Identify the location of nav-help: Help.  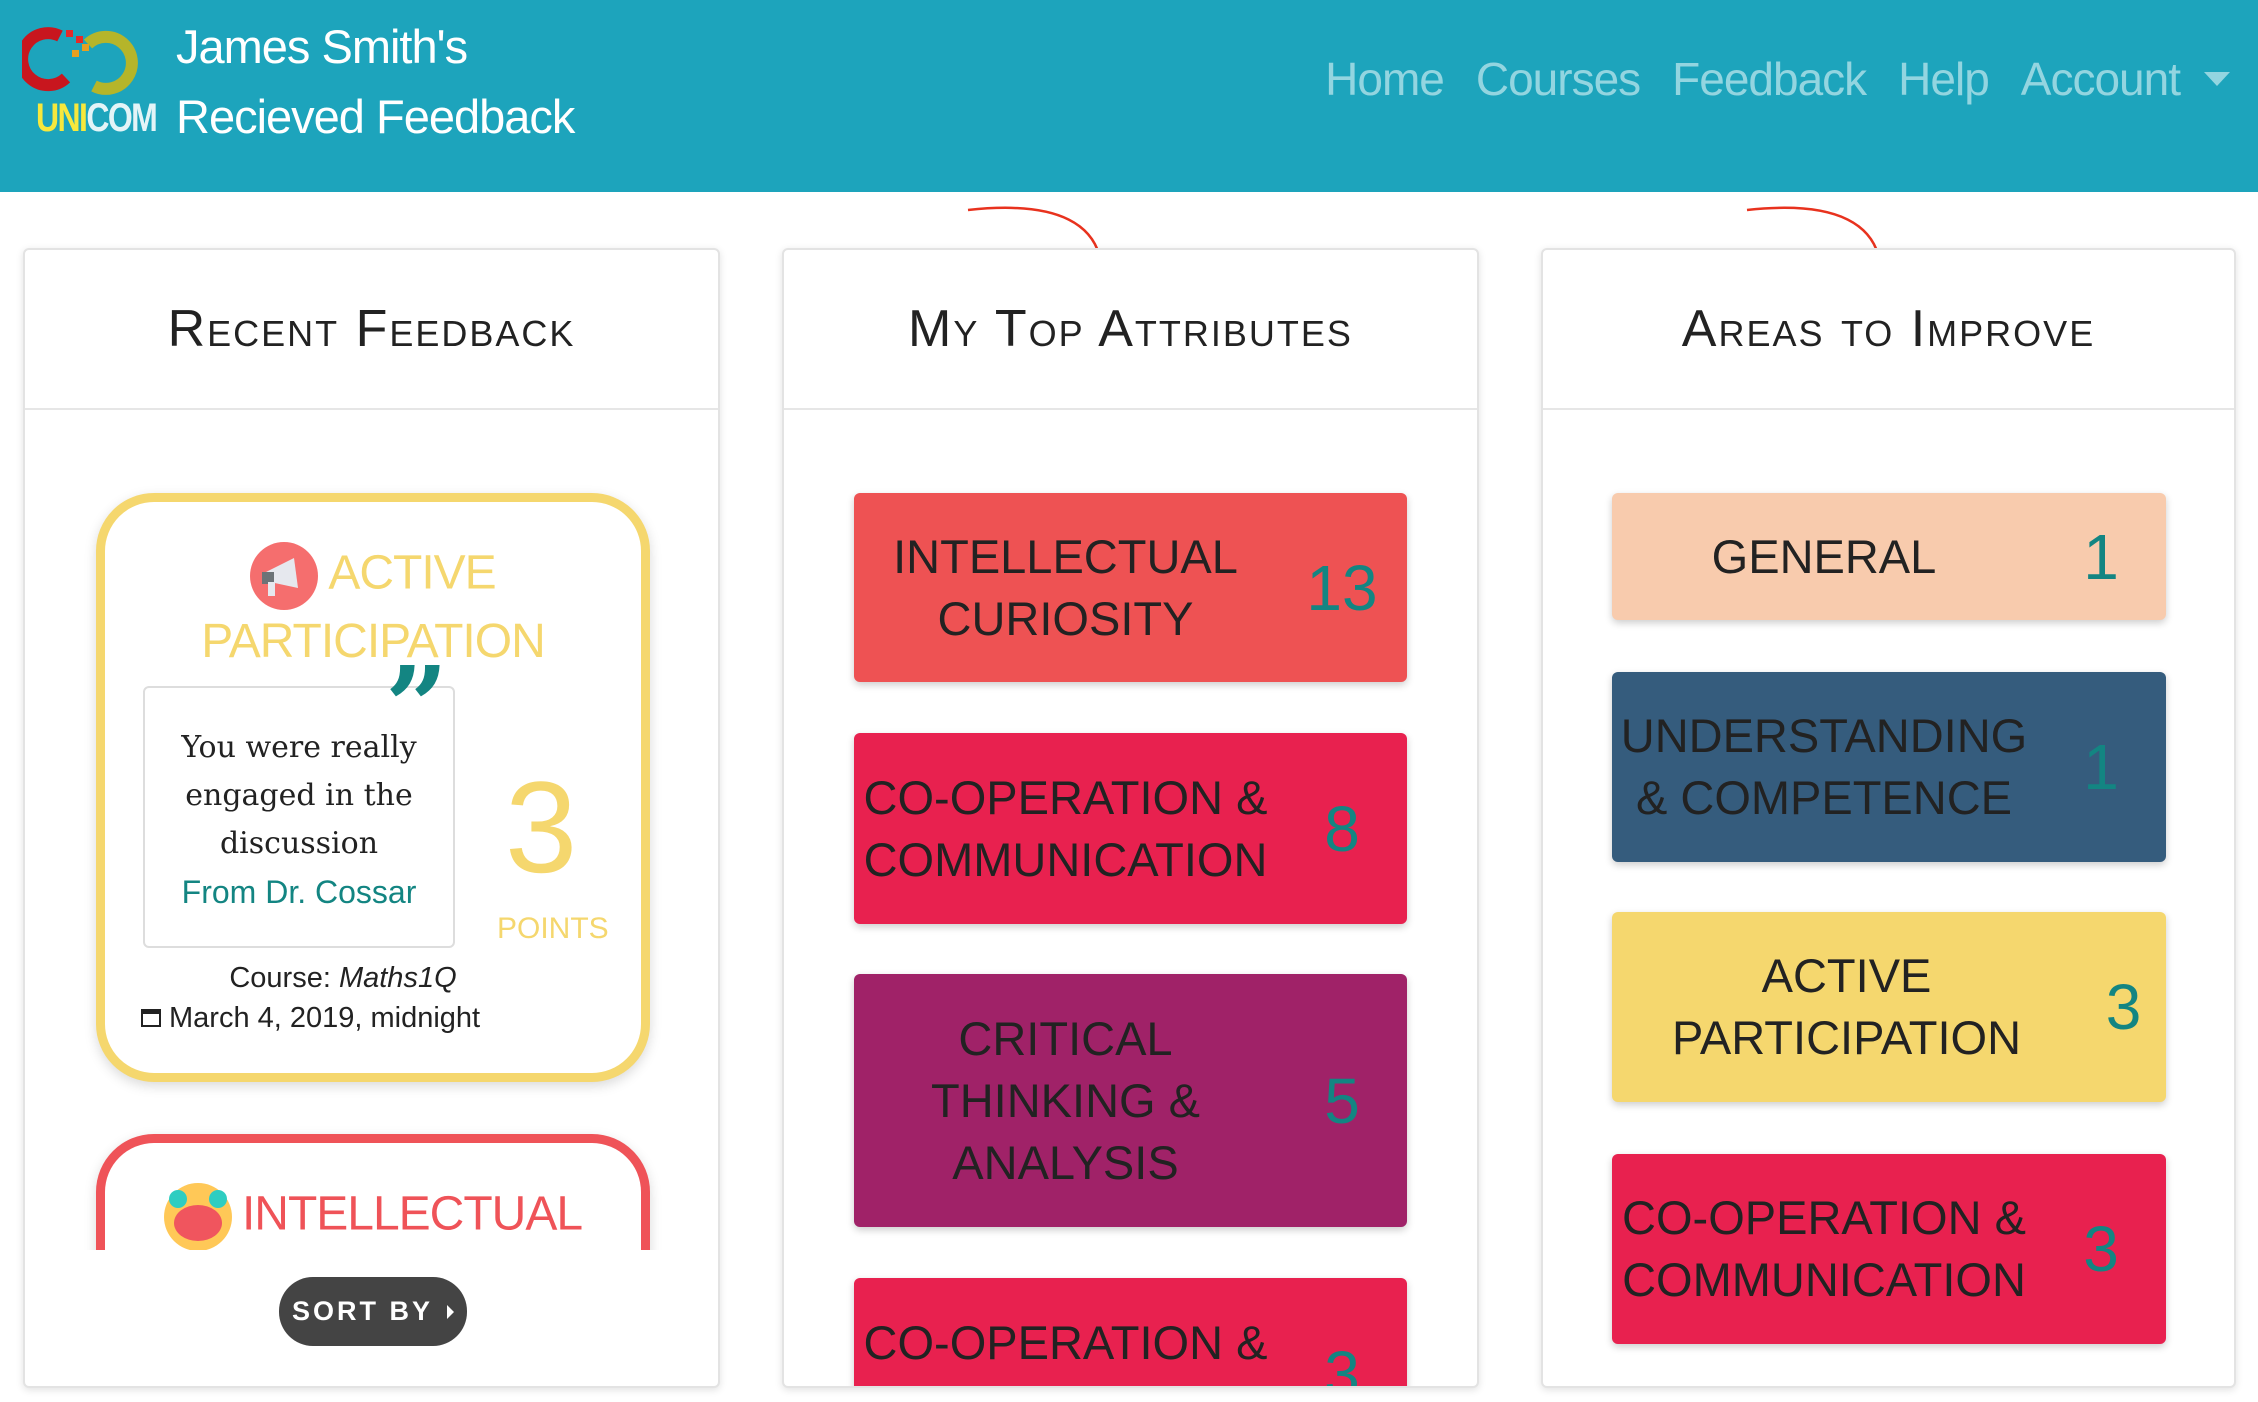
(1944, 79).